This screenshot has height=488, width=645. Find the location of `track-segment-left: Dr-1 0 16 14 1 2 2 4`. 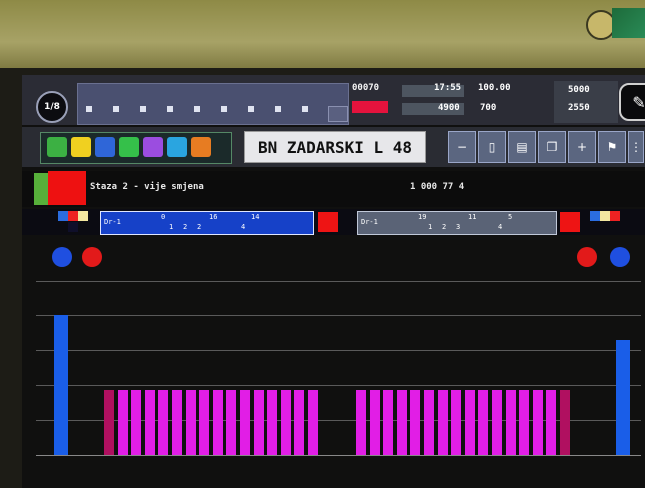

track-segment-left: Dr-1 0 16 14 1 2 2 4 is located at coordinates (207, 223).